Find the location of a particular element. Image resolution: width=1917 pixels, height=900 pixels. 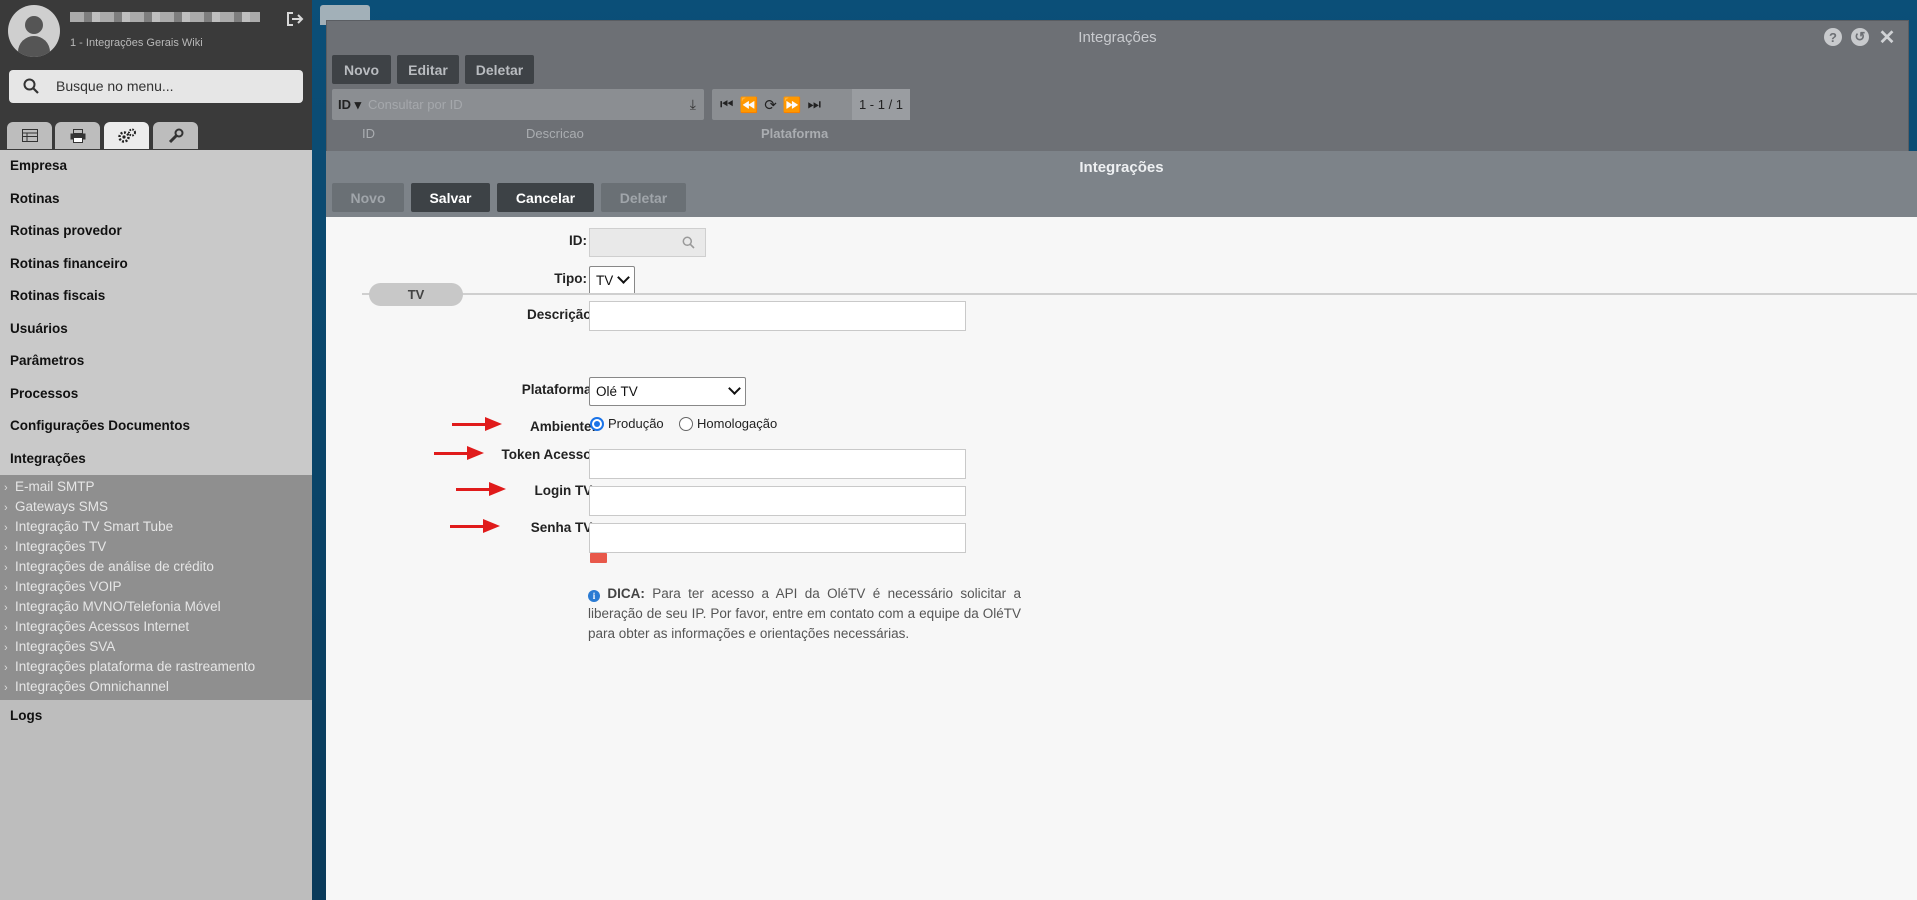

sidebar-item-integracoes: Integrações is located at coordinates (156, 459).